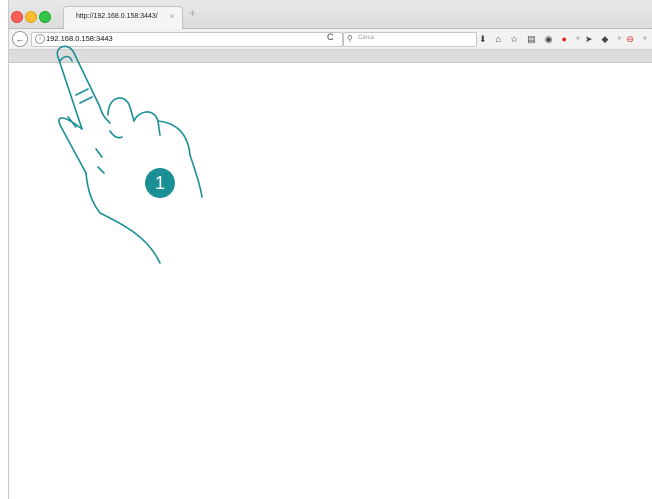  I want to click on search-icon: ⚲, so click(350, 38).